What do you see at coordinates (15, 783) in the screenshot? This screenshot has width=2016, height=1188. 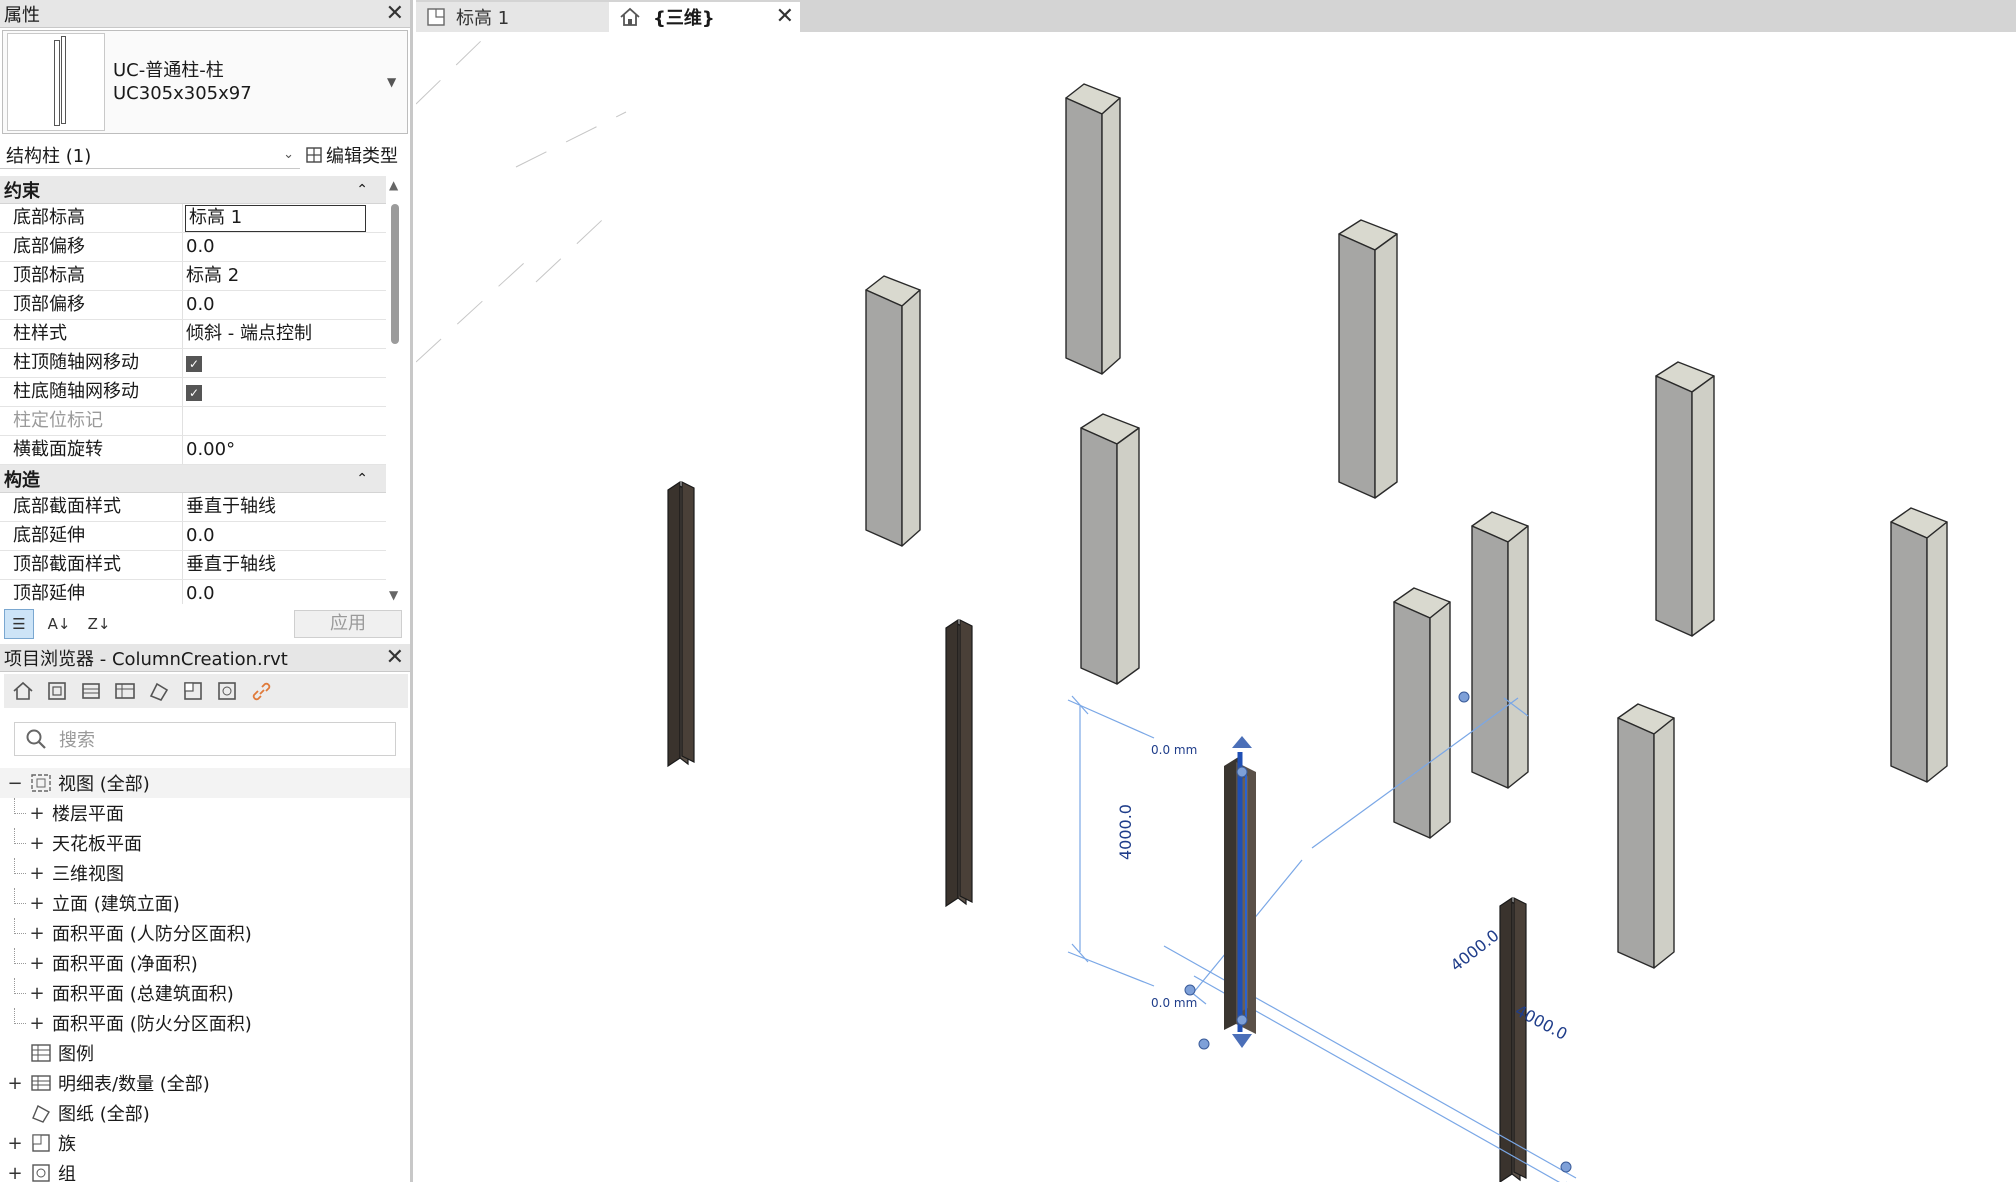 I see `collapse-icon: −` at bounding box center [15, 783].